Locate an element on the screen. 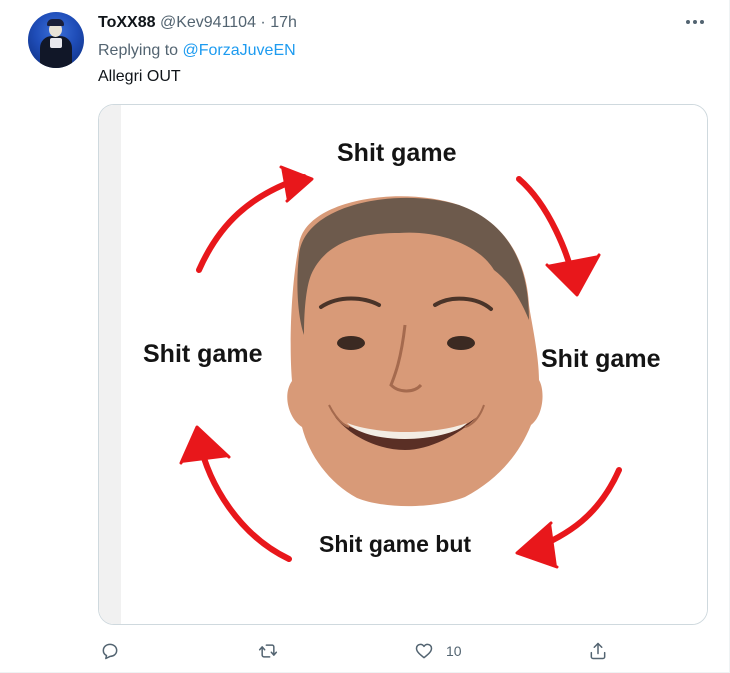 The width and height of the screenshot is (730, 673). more-icon is located at coordinates (695, 22).